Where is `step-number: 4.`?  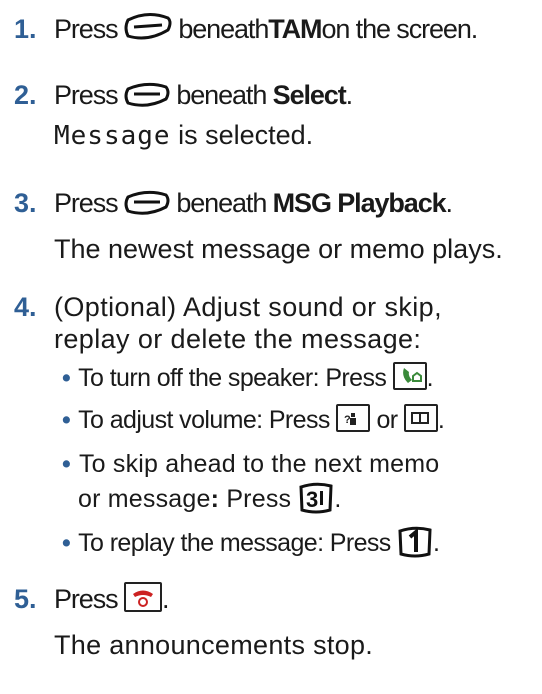
step-number: 4. is located at coordinates (25, 307).